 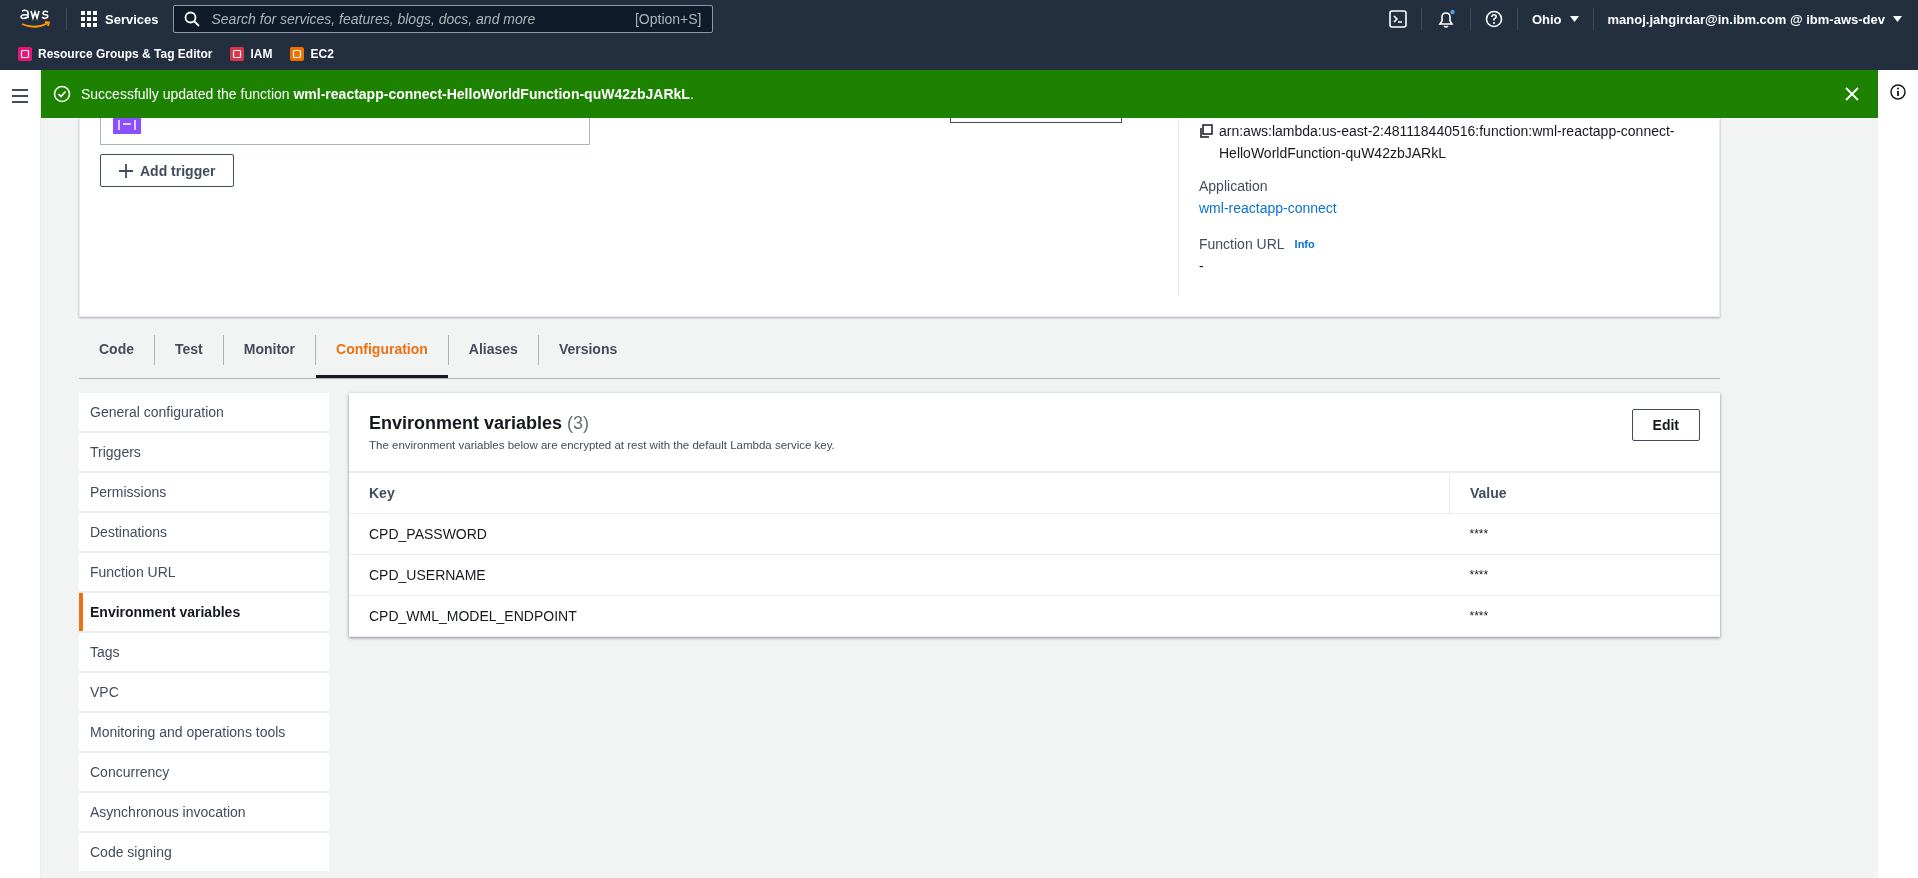 I want to click on sidebar-item: General configuration, so click(x=204, y=412).